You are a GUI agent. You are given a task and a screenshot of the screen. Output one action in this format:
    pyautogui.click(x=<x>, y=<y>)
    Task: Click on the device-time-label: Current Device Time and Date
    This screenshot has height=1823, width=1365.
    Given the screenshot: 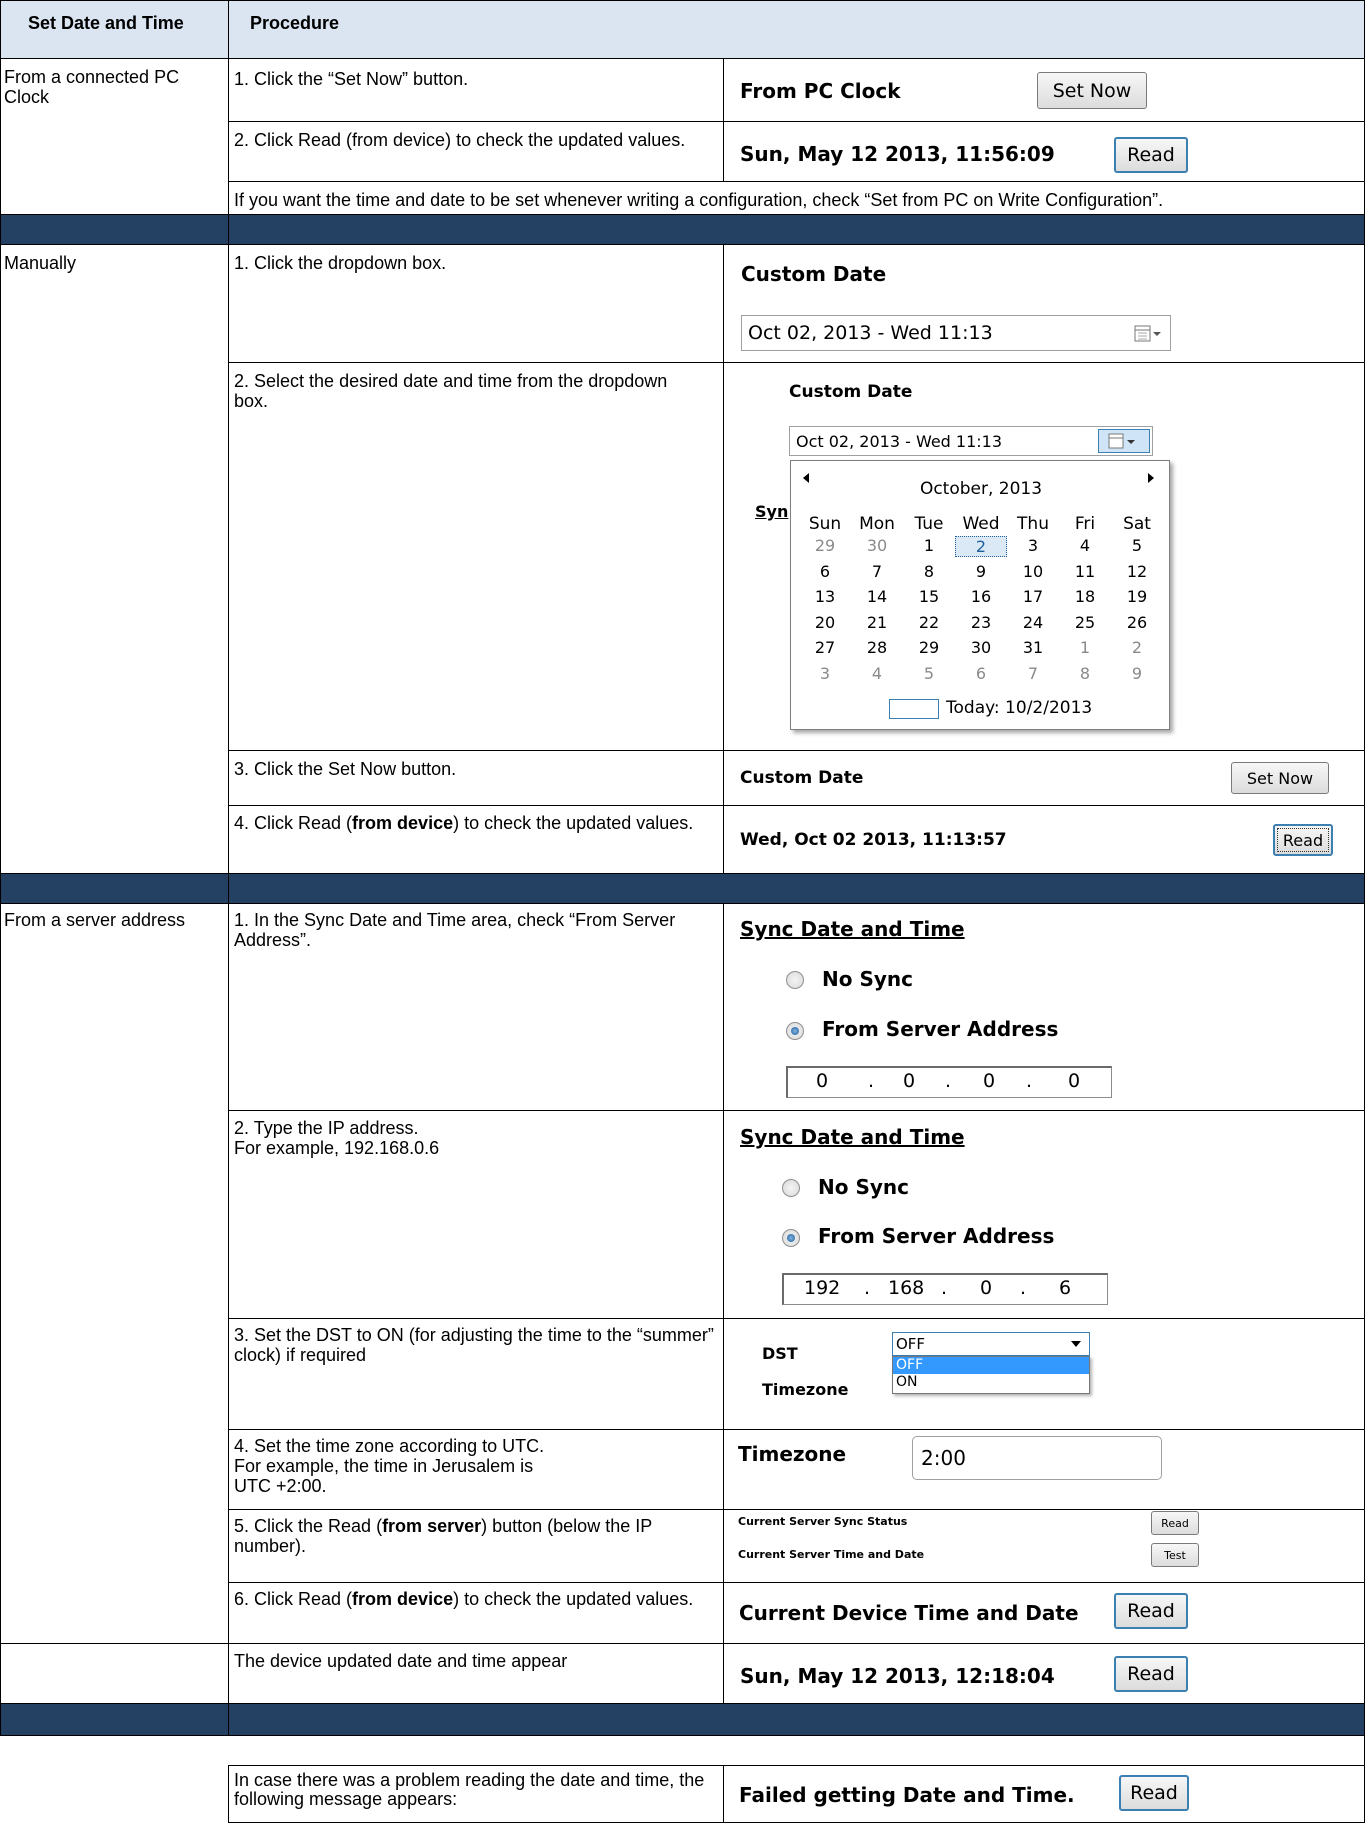 What is the action you would take?
    pyautogui.click(x=909, y=1613)
    